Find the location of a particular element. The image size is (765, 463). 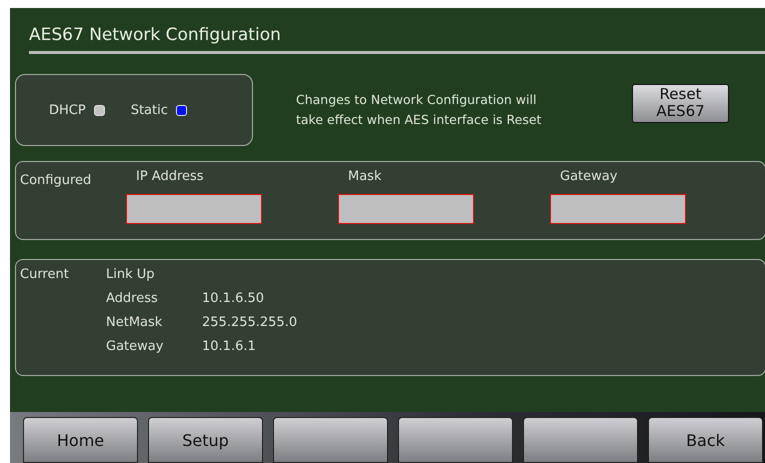

field-label: Gateway is located at coordinates (589, 177).